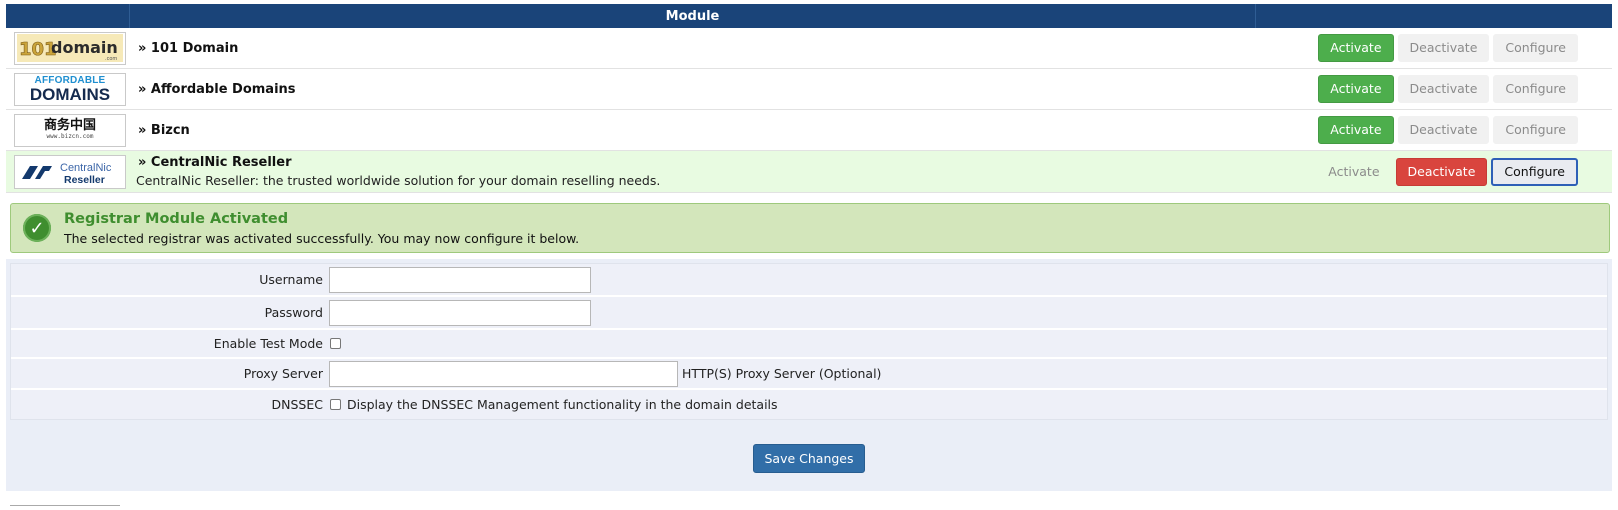 The image size is (1618, 510). What do you see at coordinates (335, 343) in the screenshot?
I see `test-mode-checkbox` at bounding box center [335, 343].